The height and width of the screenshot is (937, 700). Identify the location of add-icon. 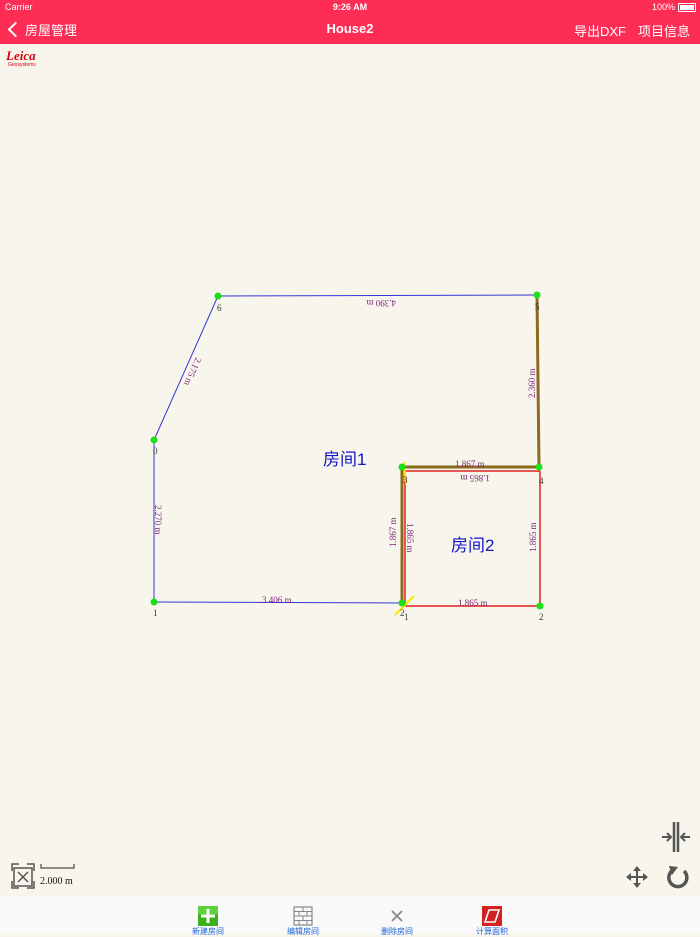
(208, 916).